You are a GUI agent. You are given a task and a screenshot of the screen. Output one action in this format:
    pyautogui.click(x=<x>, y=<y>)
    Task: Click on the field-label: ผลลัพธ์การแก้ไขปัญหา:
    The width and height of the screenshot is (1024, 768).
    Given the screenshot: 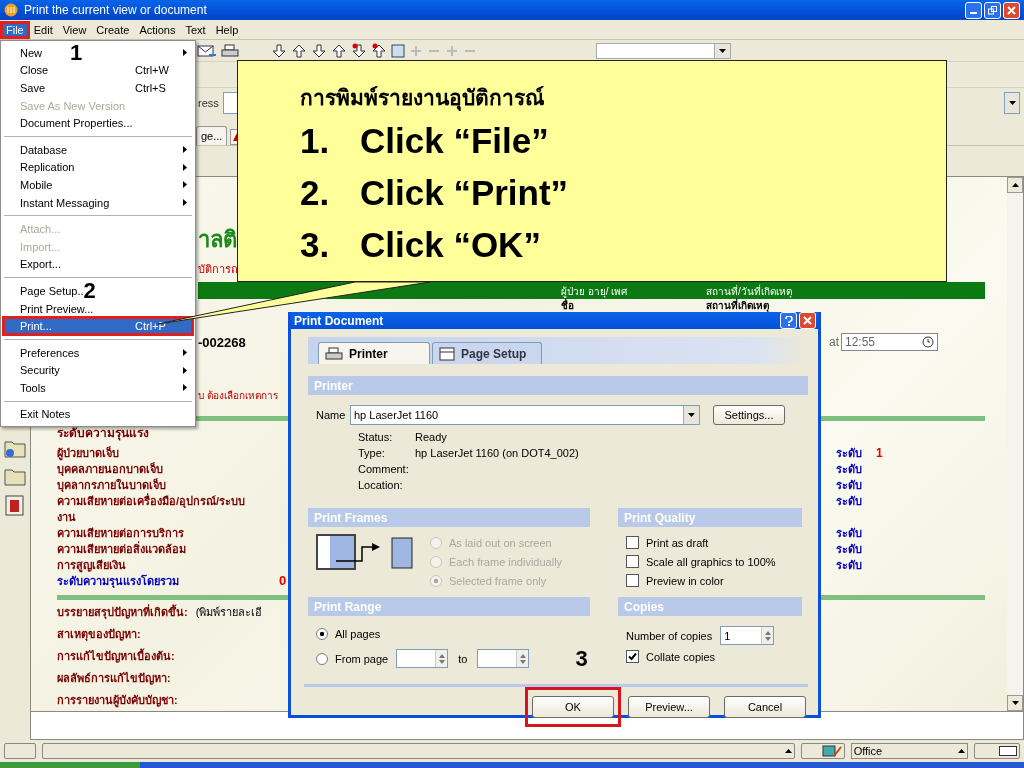 What is the action you would take?
    pyautogui.click(x=114, y=678)
    